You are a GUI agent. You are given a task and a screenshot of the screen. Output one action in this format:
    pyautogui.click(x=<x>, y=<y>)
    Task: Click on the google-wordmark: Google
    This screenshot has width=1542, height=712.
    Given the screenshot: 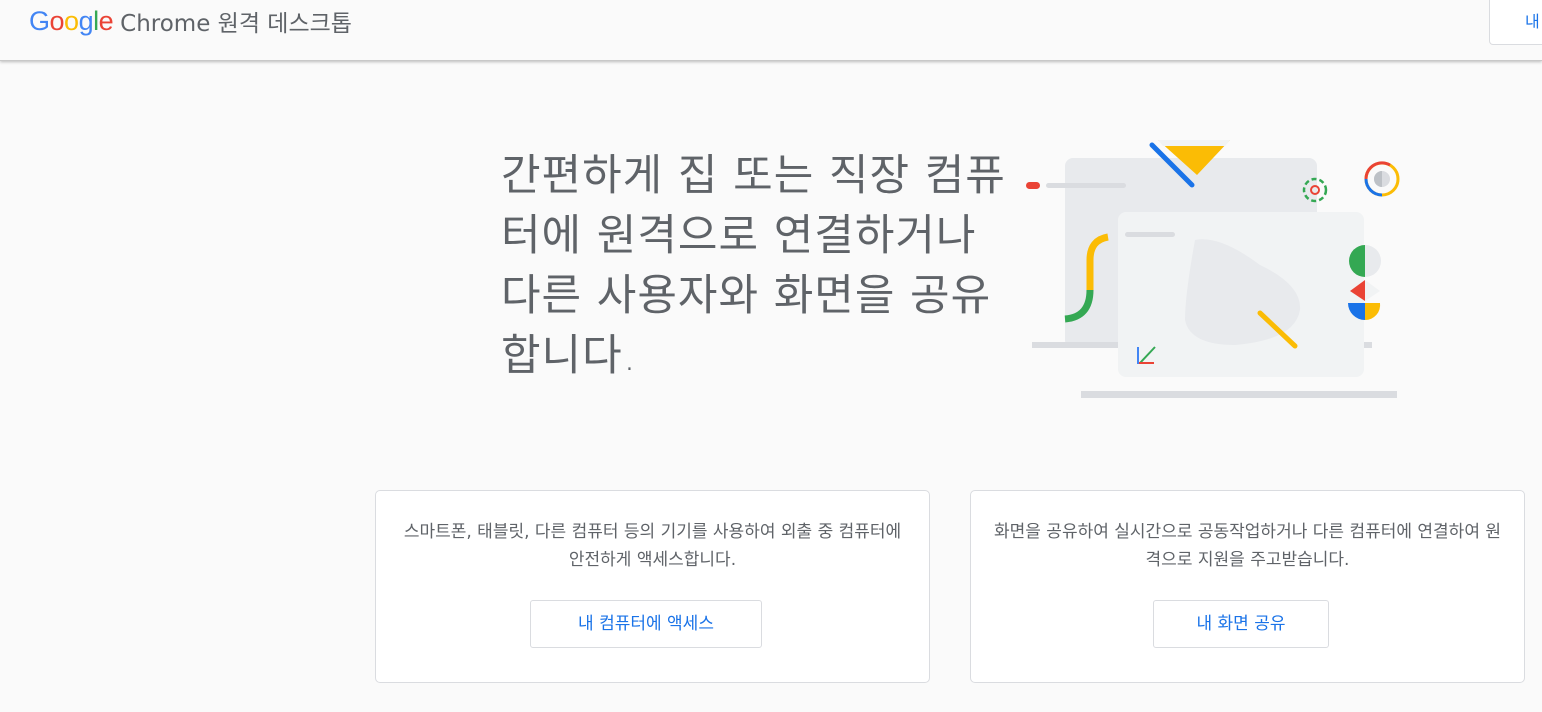 What is the action you would take?
    pyautogui.click(x=71, y=21)
    